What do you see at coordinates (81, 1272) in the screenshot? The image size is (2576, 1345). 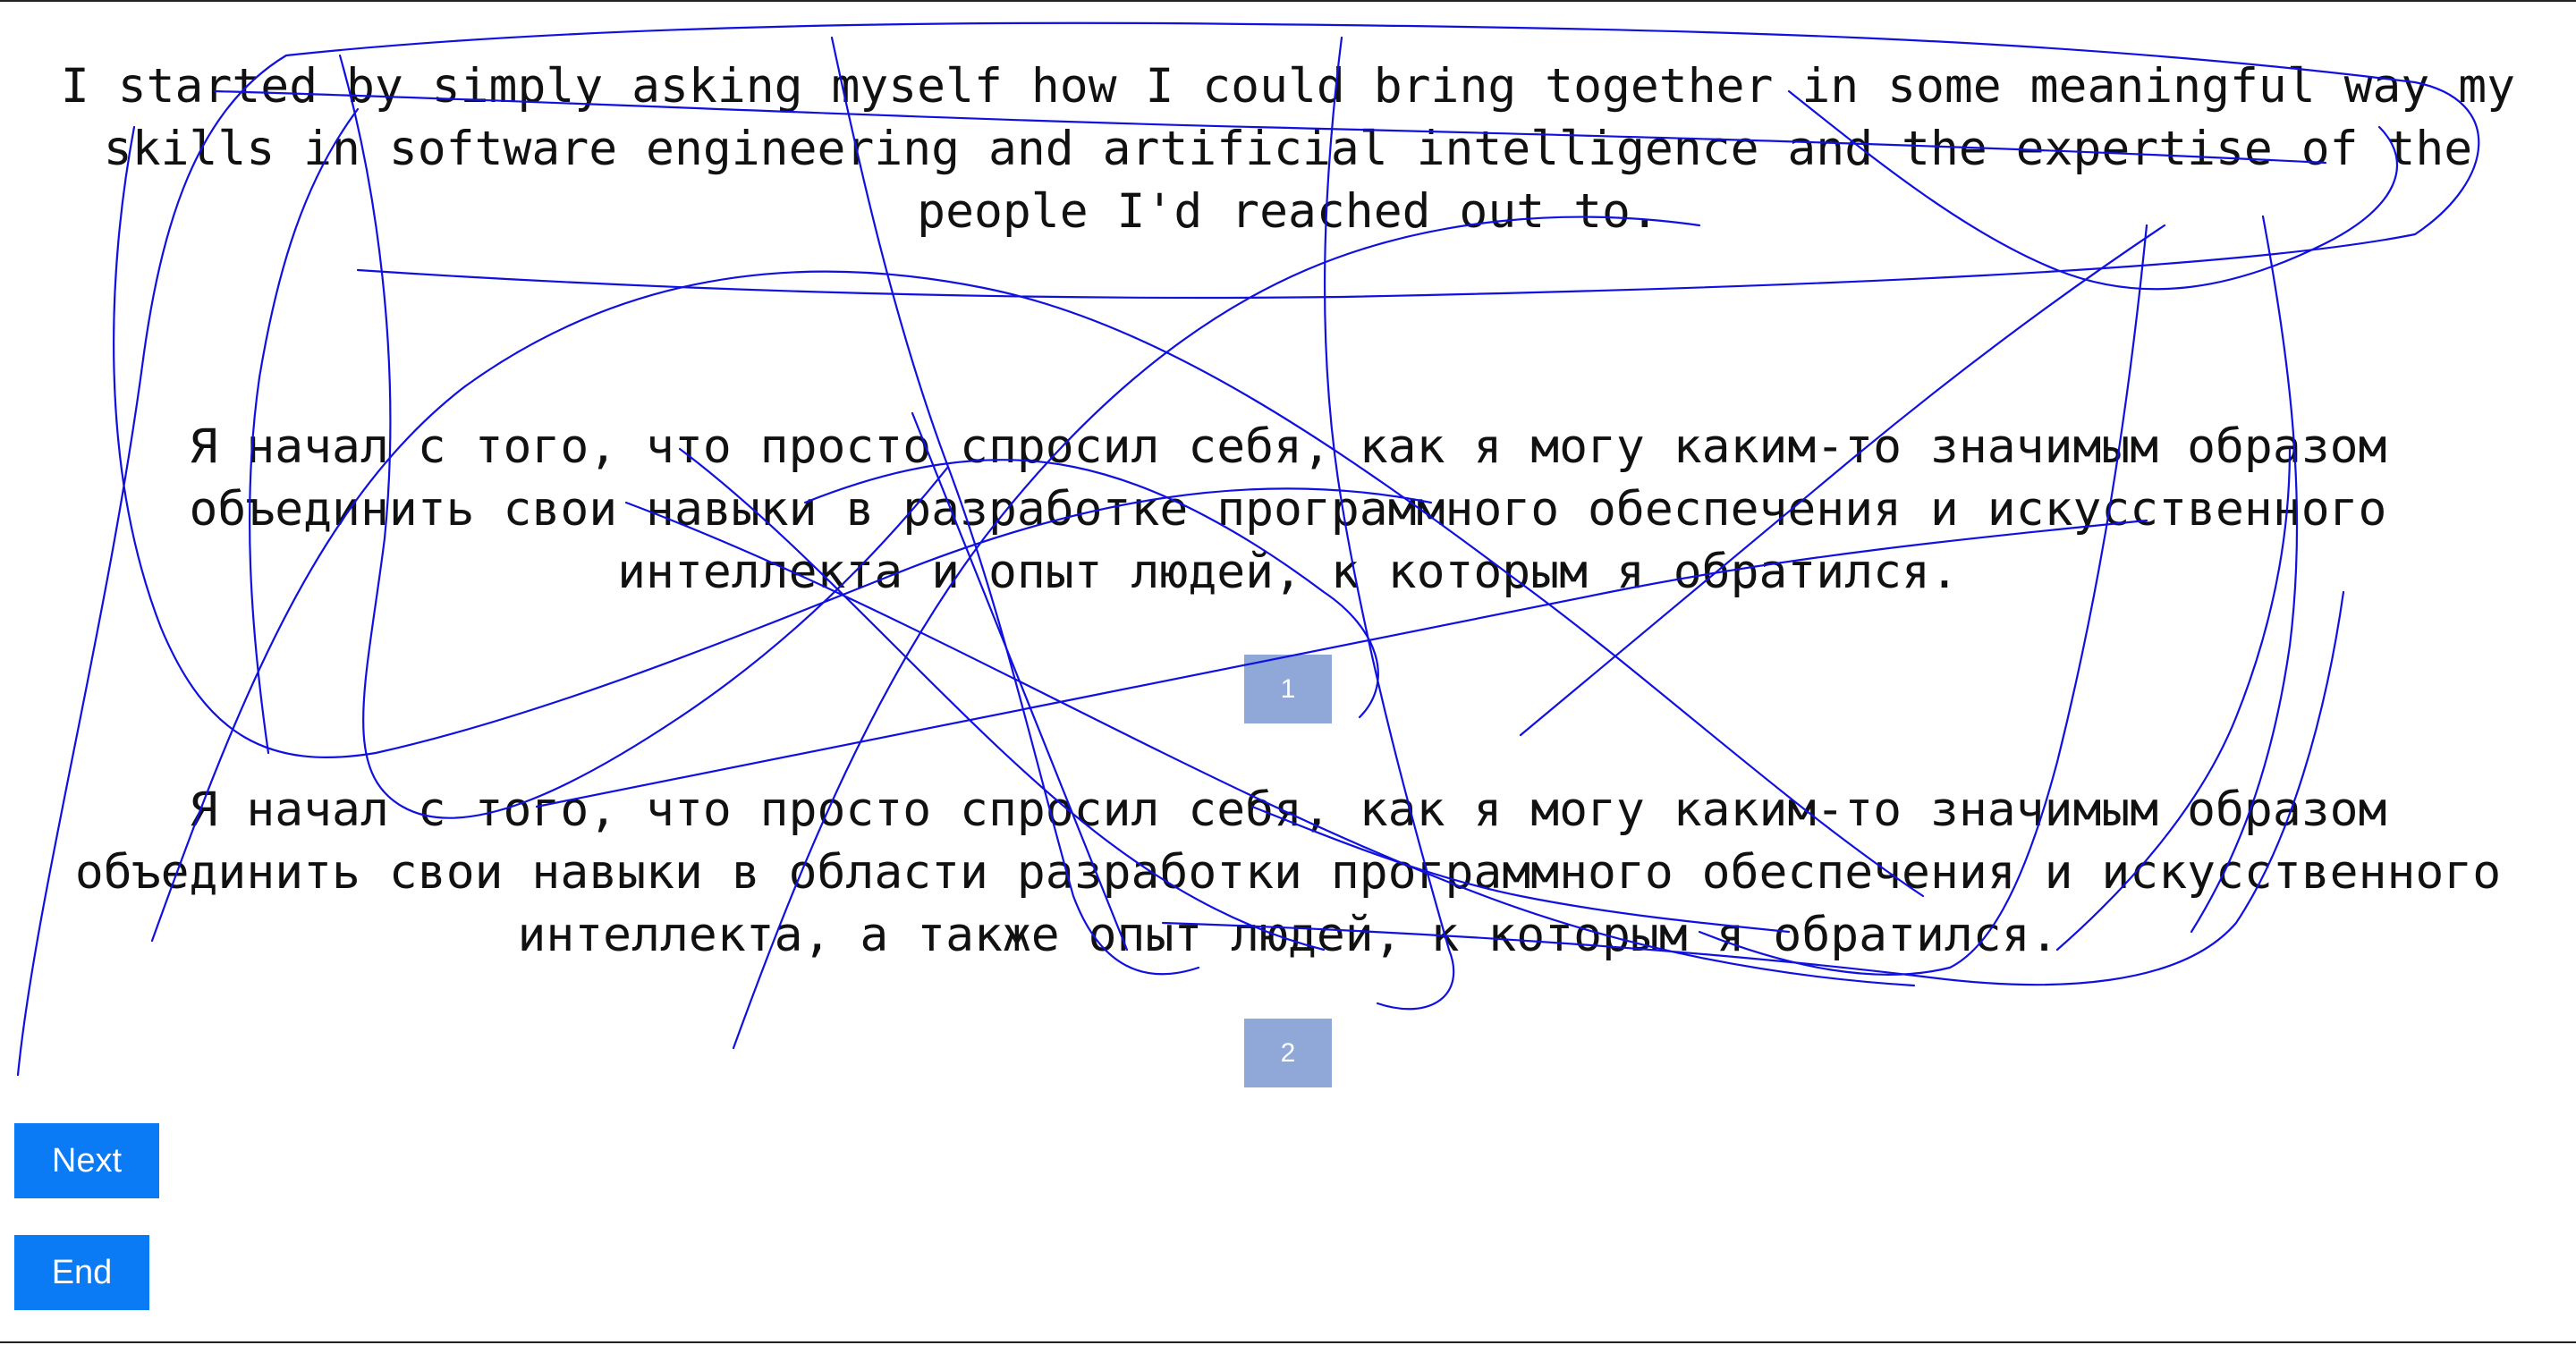 I see `end-button: End` at bounding box center [81, 1272].